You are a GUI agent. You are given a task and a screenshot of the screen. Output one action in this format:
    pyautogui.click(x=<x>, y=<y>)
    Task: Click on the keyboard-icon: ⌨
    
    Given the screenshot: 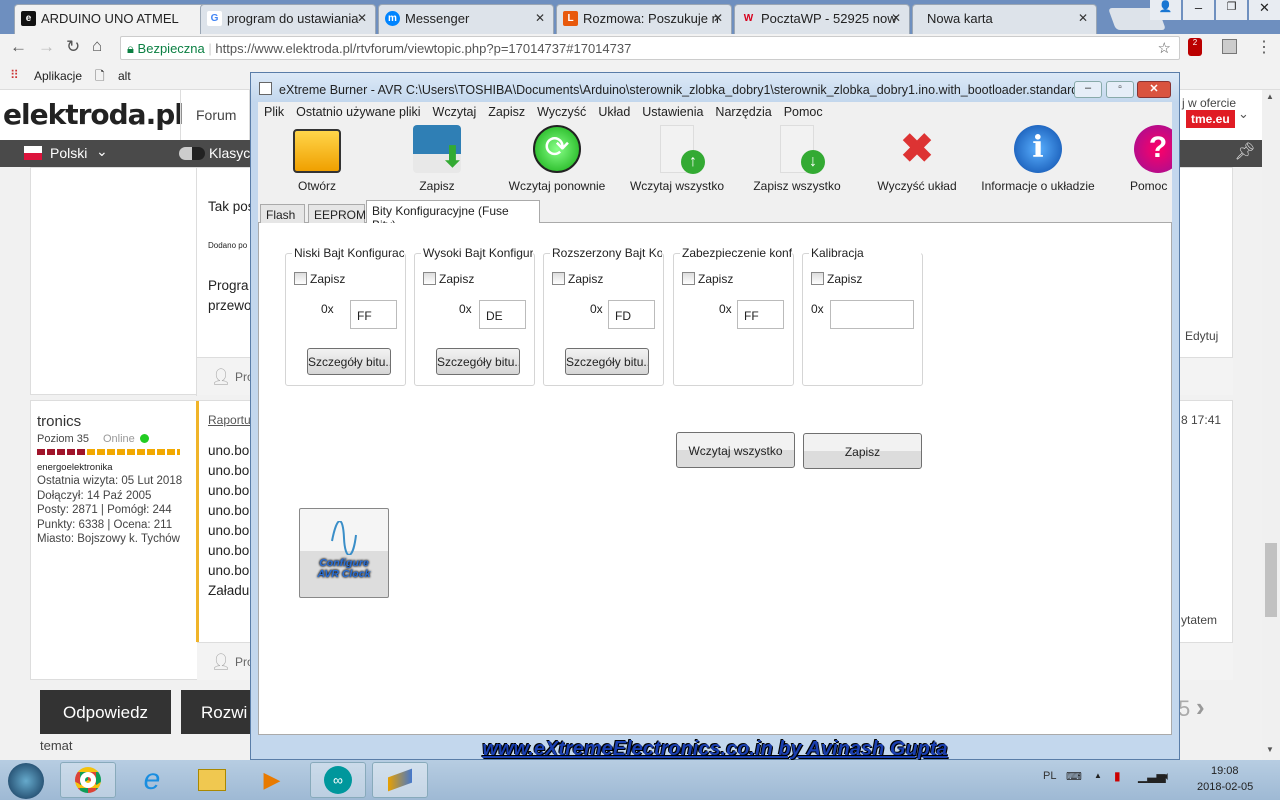 What is the action you would take?
    pyautogui.click(x=1074, y=776)
    